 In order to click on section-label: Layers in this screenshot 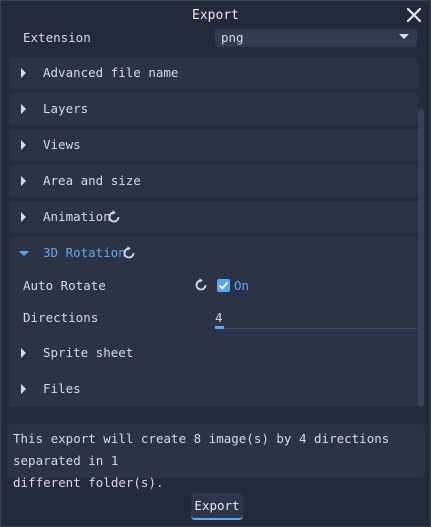, I will do `click(66, 108)`.